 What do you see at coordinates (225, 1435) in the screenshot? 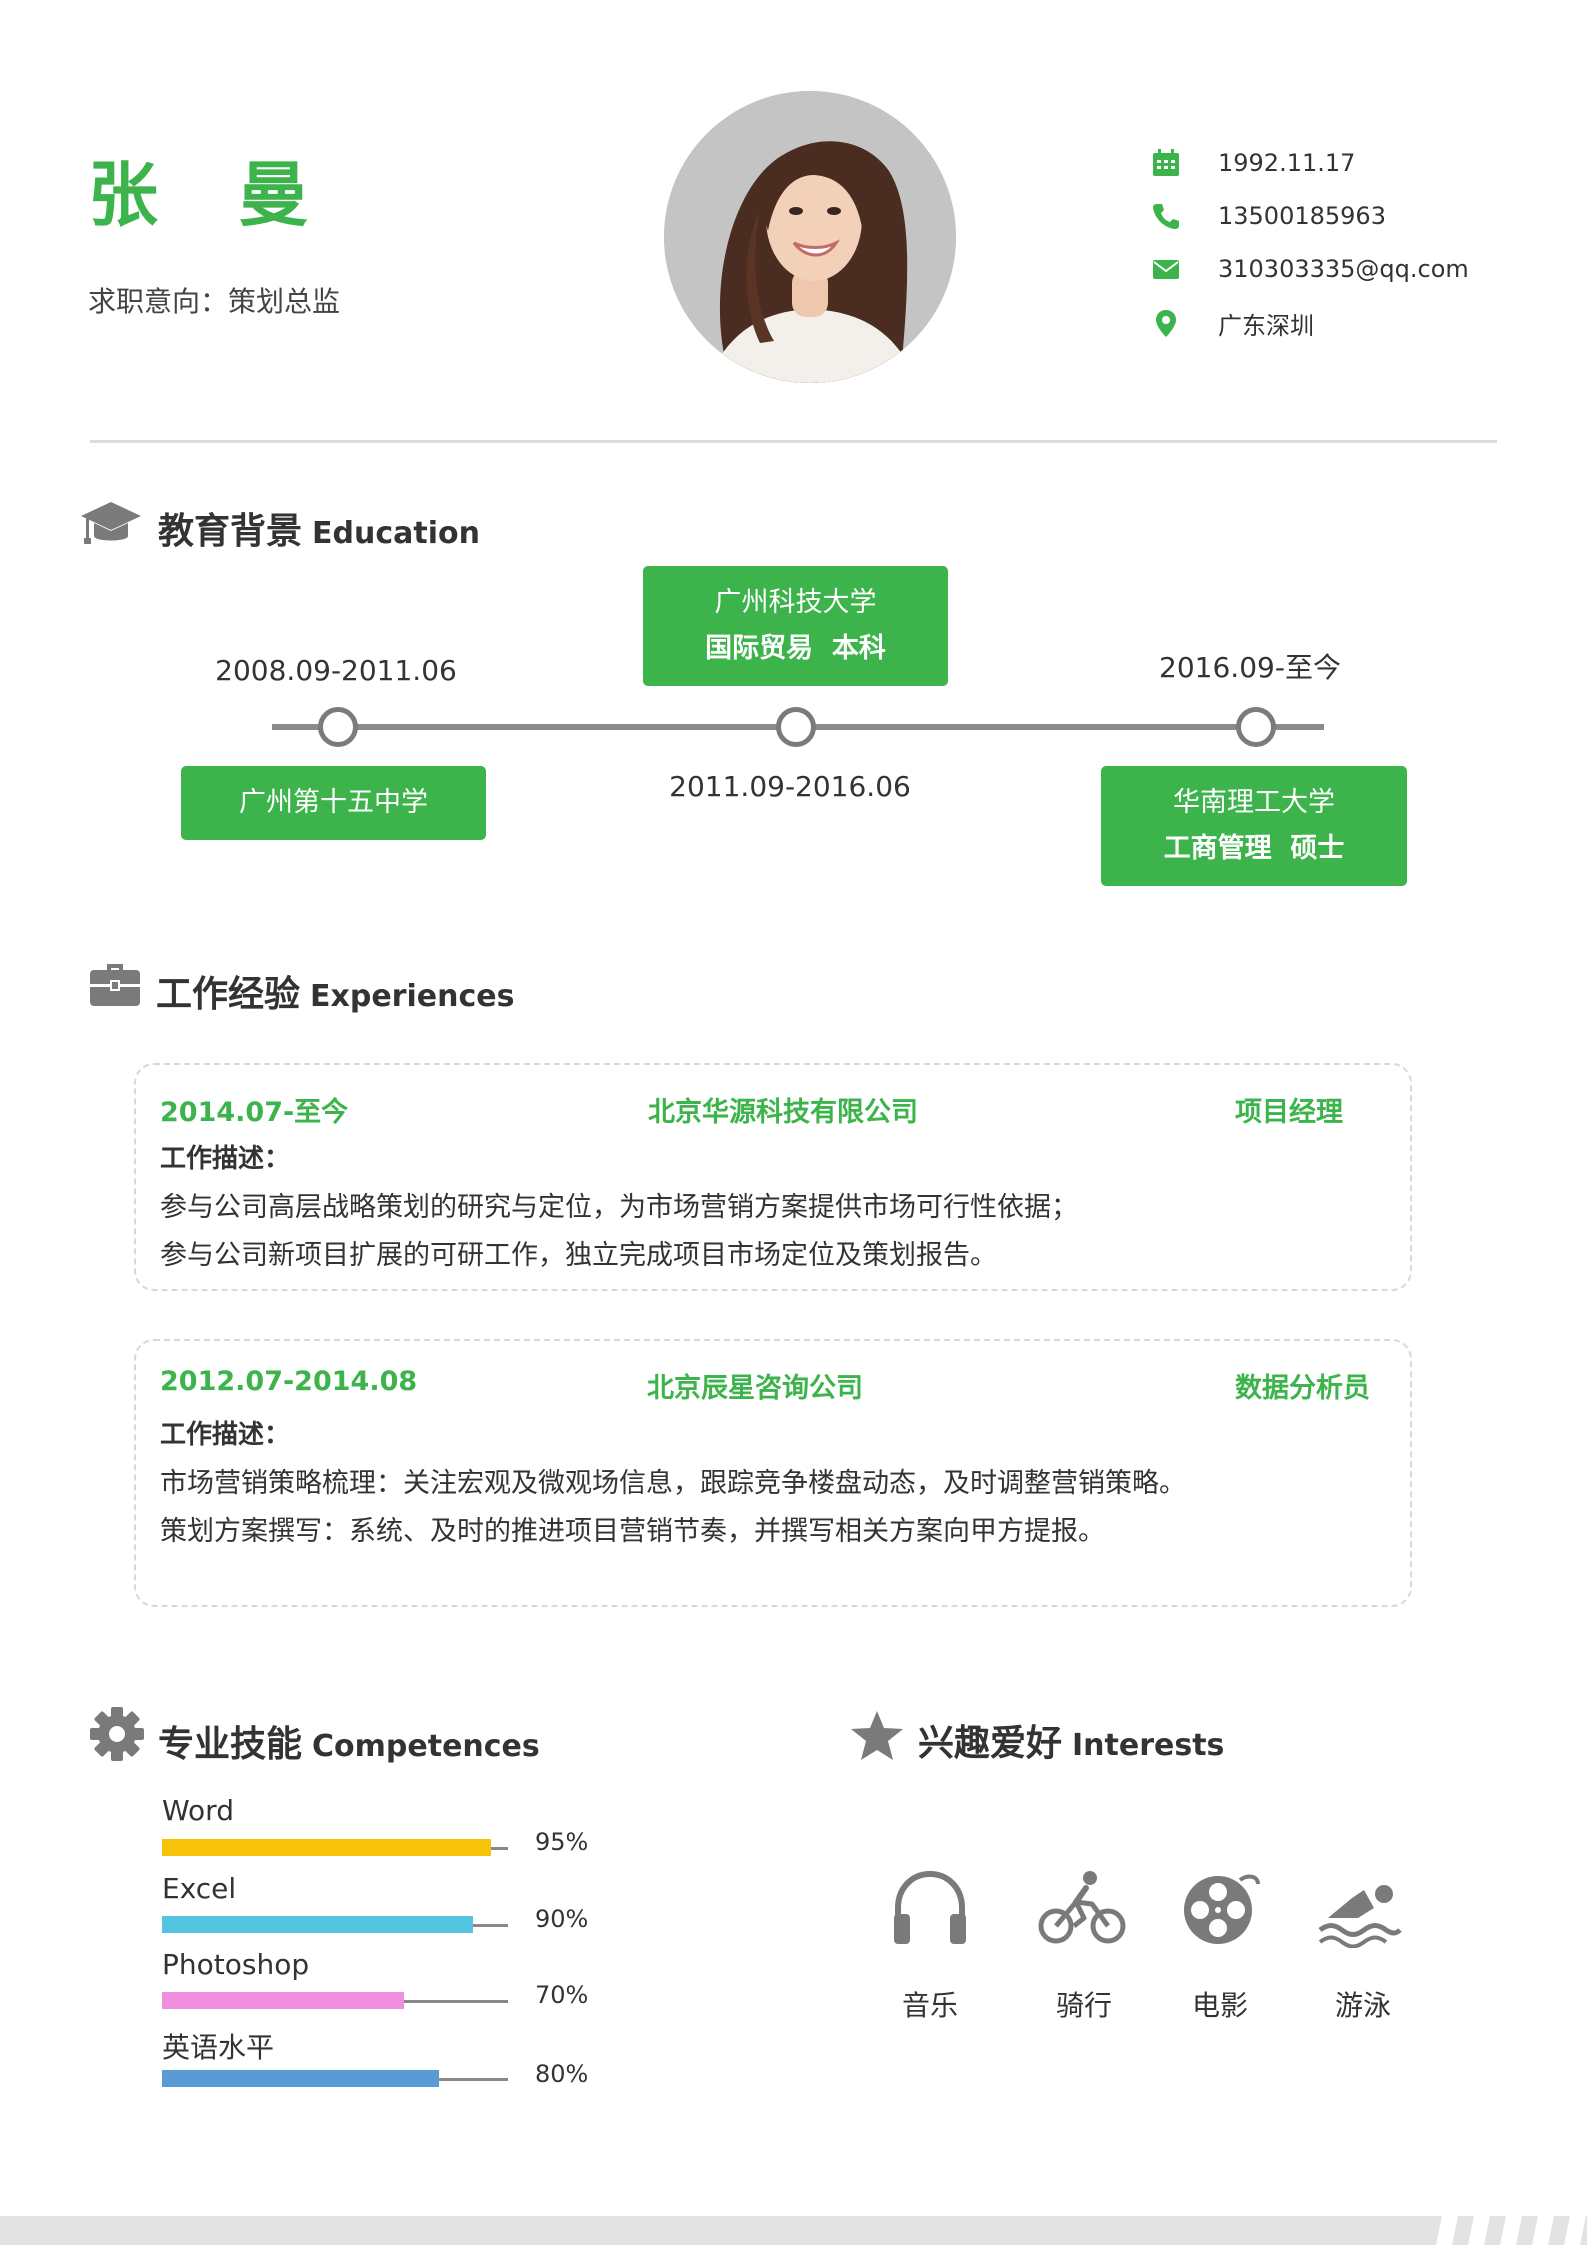
I see `experience-label-2: 工作描述：` at bounding box center [225, 1435].